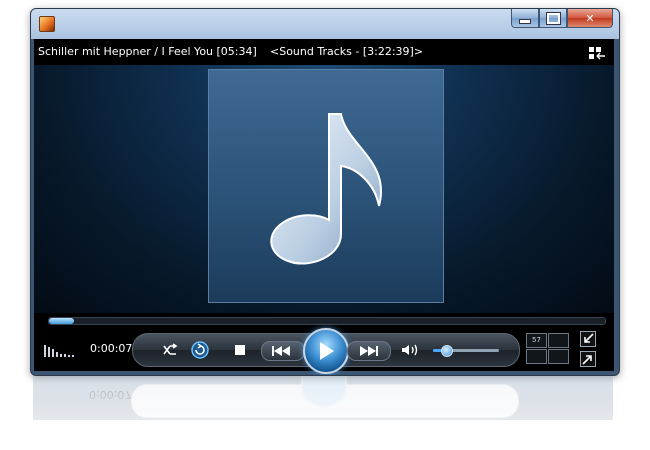 The width and height of the screenshot is (650, 450). I want to click on transport-controls, so click(326, 351).